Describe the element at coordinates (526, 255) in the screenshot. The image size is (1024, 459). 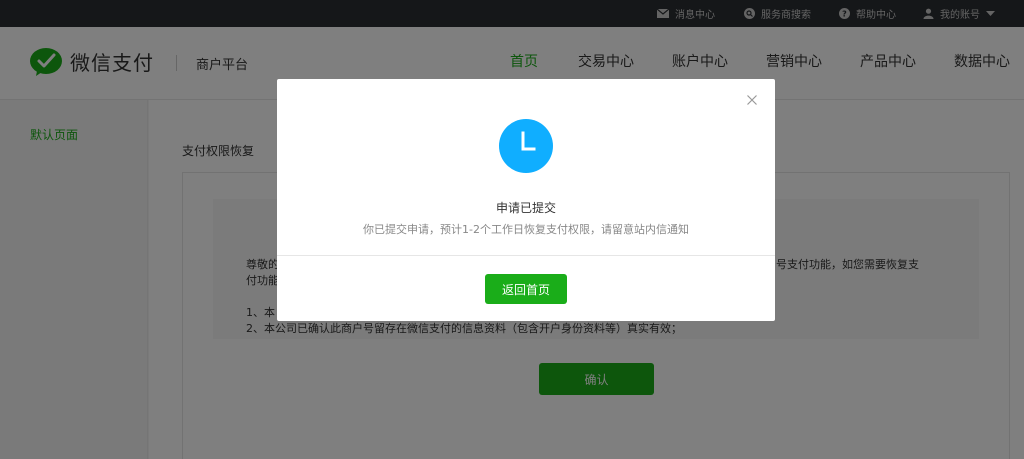
I see `modal-divider` at that location.